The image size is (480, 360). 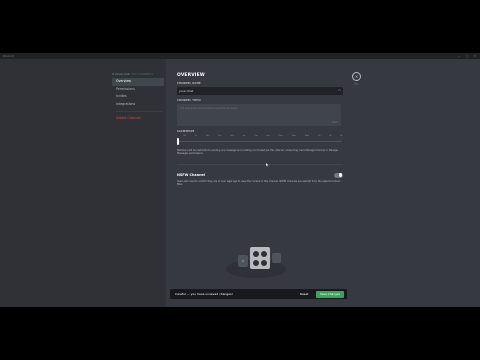 I want to click on sidebar-item-integrations: Integrations, so click(x=138, y=105).